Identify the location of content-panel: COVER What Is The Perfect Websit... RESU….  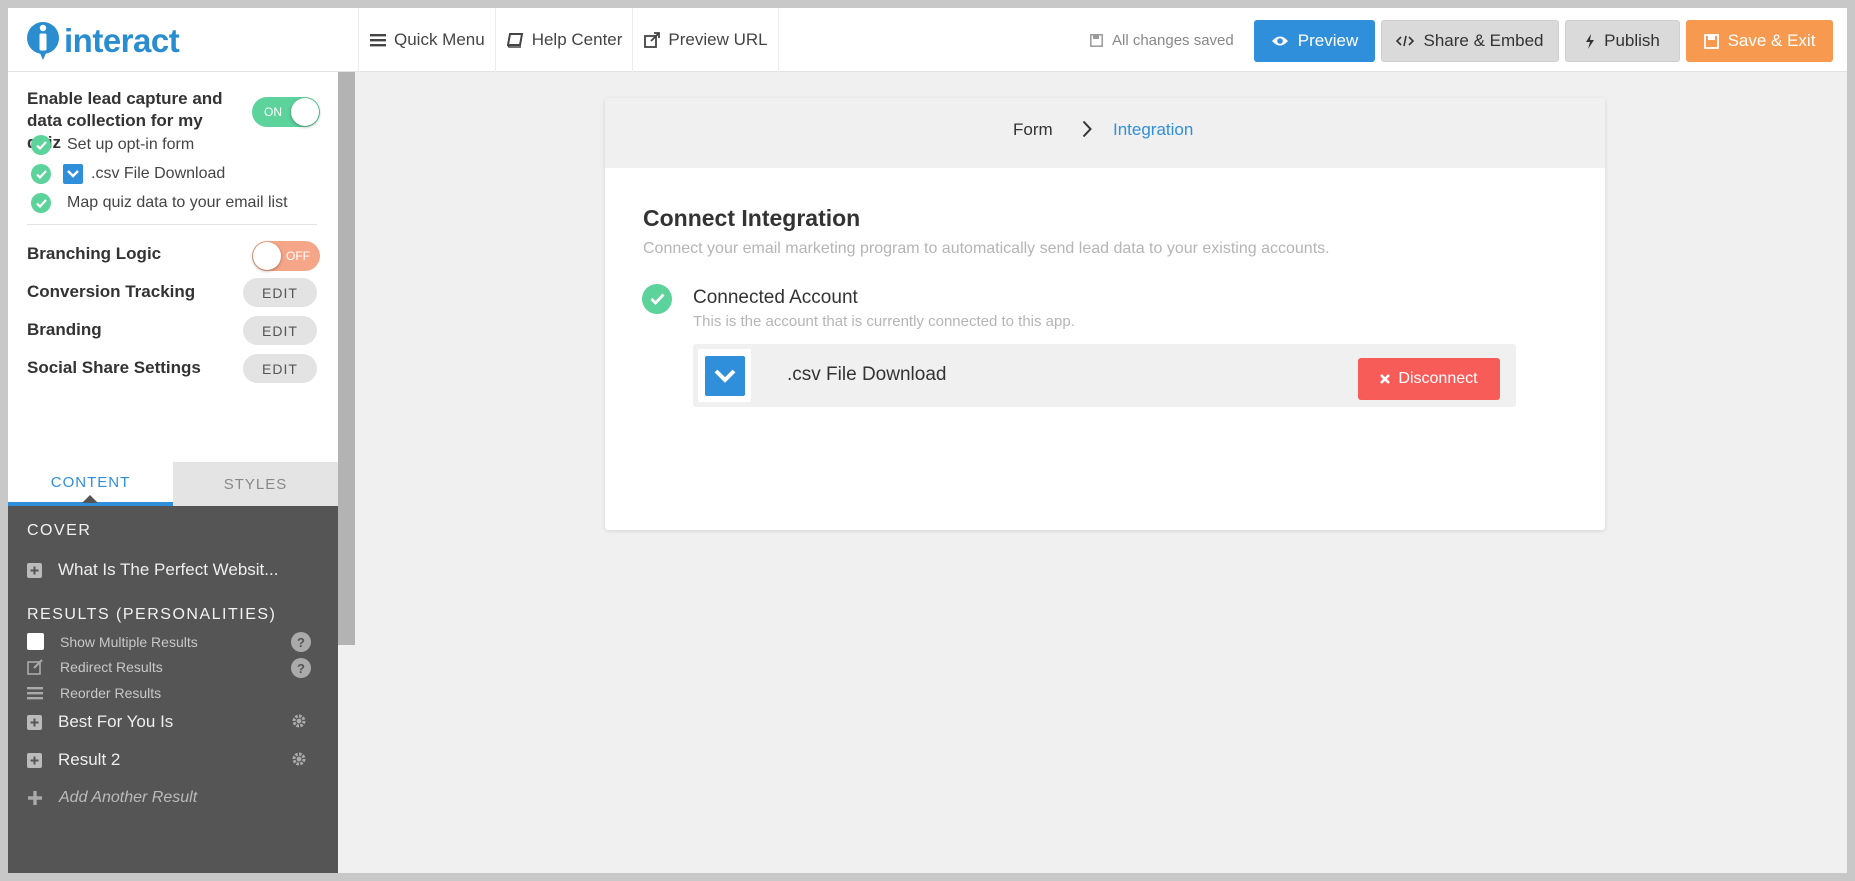
(173, 689).